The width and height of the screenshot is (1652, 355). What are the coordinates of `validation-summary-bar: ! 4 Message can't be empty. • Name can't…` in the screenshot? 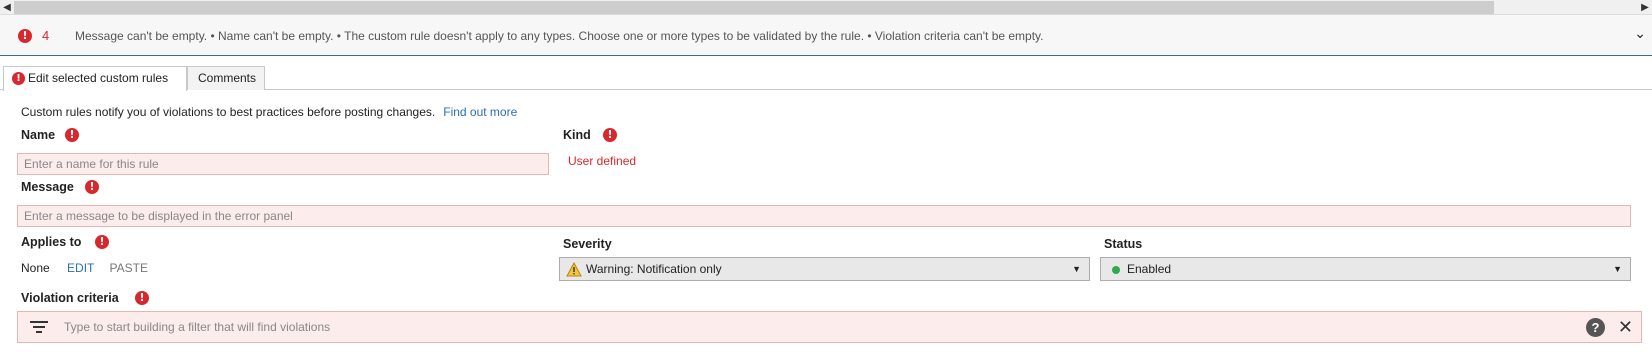 It's located at (826, 35).